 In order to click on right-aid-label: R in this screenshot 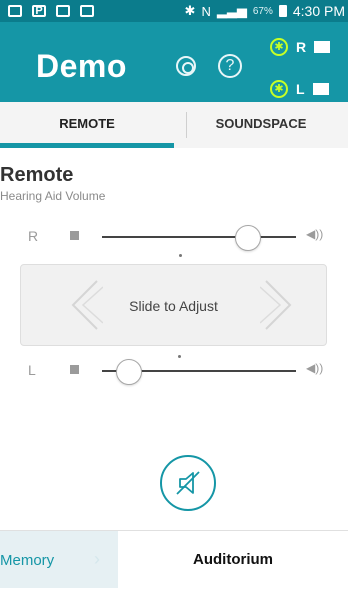, I will do `click(301, 47)`.